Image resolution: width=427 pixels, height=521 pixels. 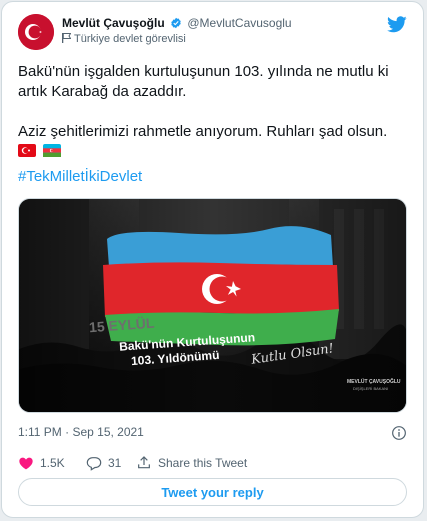 What do you see at coordinates (103, 463) in the screenshot?
I see `reply-action: 31` at bounding box center [103, 463].